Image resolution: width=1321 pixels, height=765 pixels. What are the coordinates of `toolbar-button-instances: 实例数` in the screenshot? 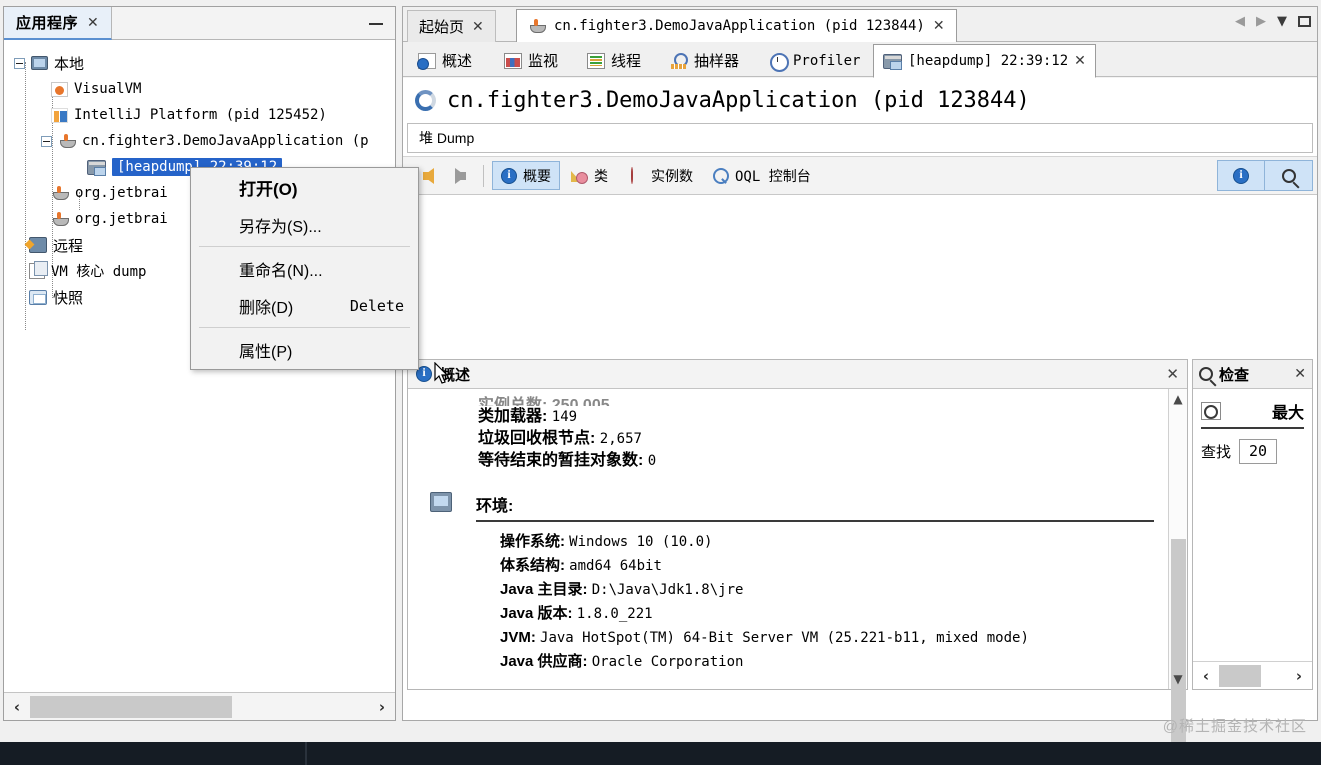 It's located at (660, 175).